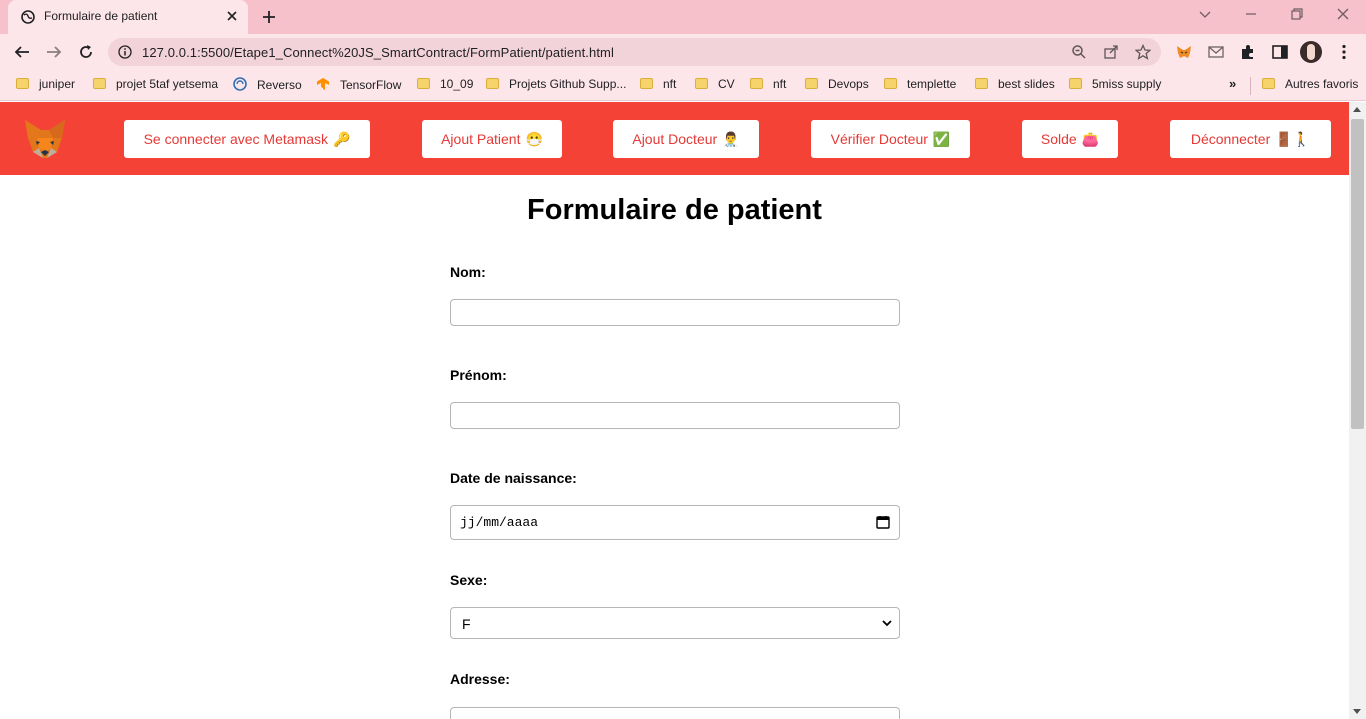 The height and width of the screenshot is (719, 1366). Describe the element at coordinates (45, 139) in the screenshot. I see `metamask-fox-icon` at that location.